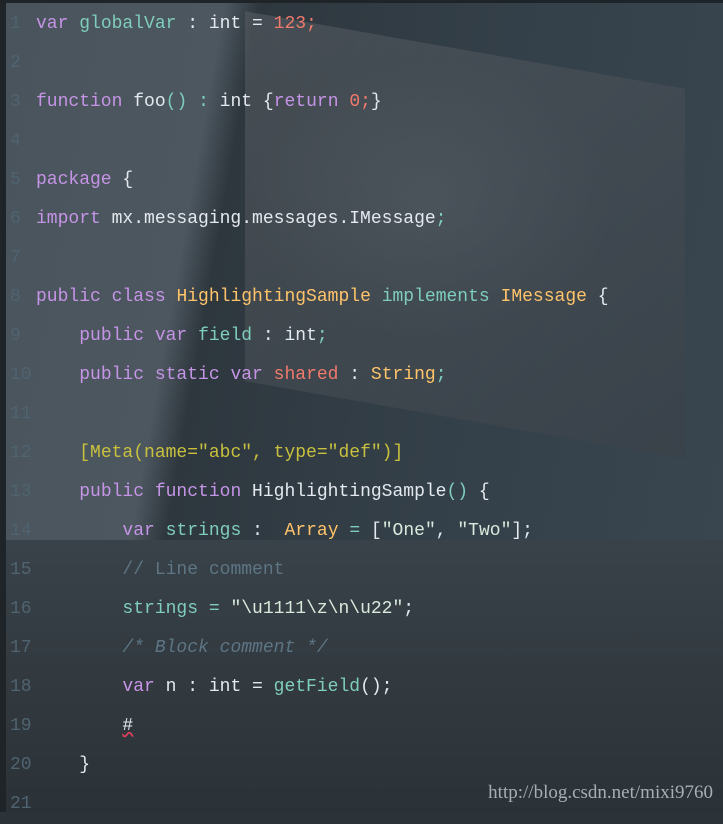 The width and height of the screenshot is (723, 824). Describe the element at coordinates (484, 531) in the screenshot. I see `code-token: "Two"` at that location.